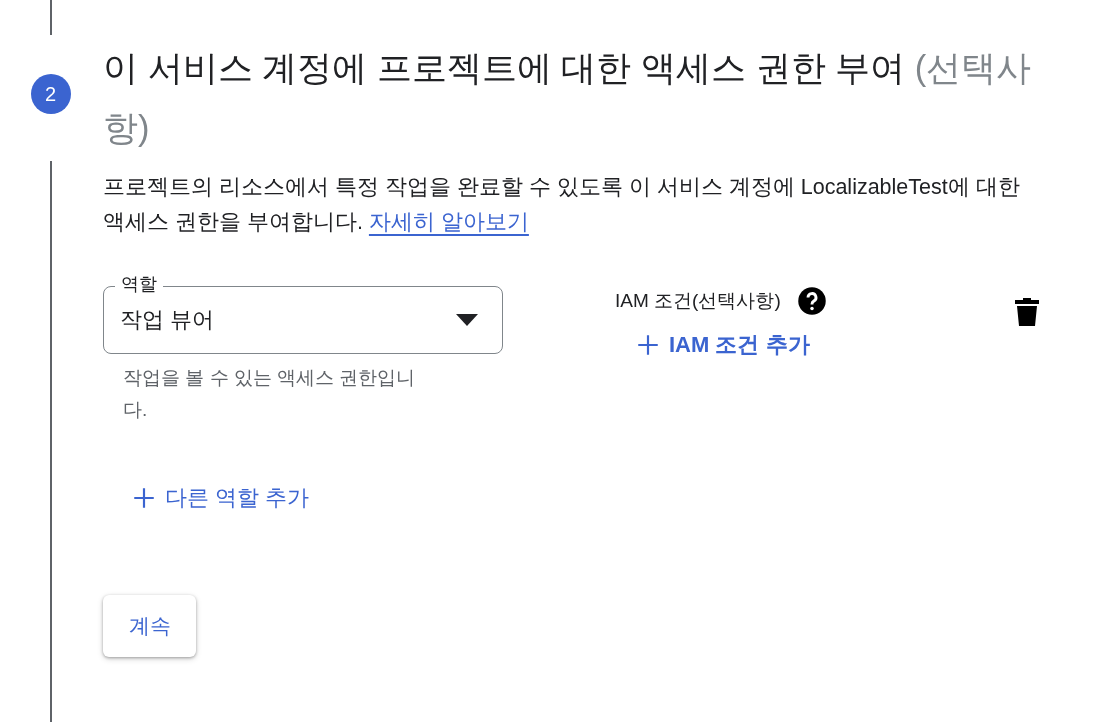  What do you see at coordinates (562, 205) in the screenshot?
I see `description-text: 프로젝트의 리소스에서 특정 작업을 완료할 수 있도록 이 서비스 계정에 LocalizableTest에 대한 액세스 권한을 부여합니다. 자세히 알아보기` at bounding box center [562, 205].